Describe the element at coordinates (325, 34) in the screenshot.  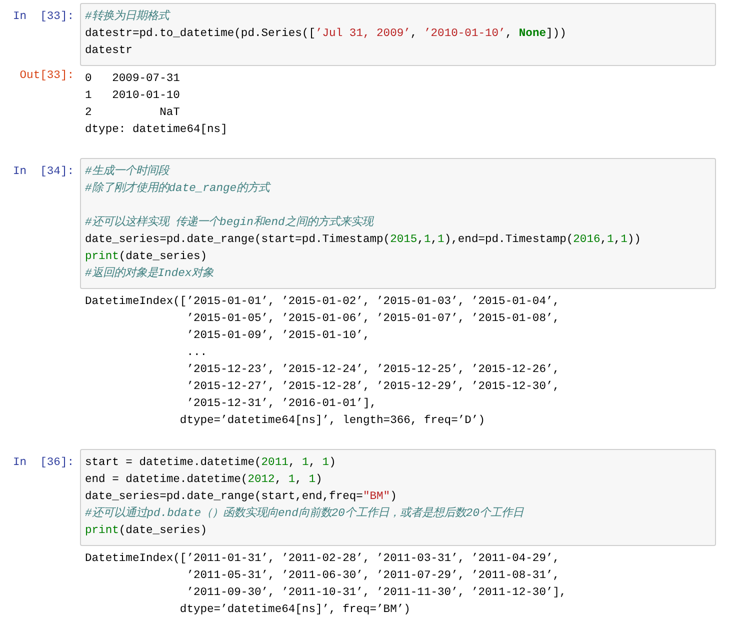
I see `code-line: datestr=pd.to_datetime(pd.Series([’Jul 31, 2009’, ’2010-01-10’, None]))` at that location.